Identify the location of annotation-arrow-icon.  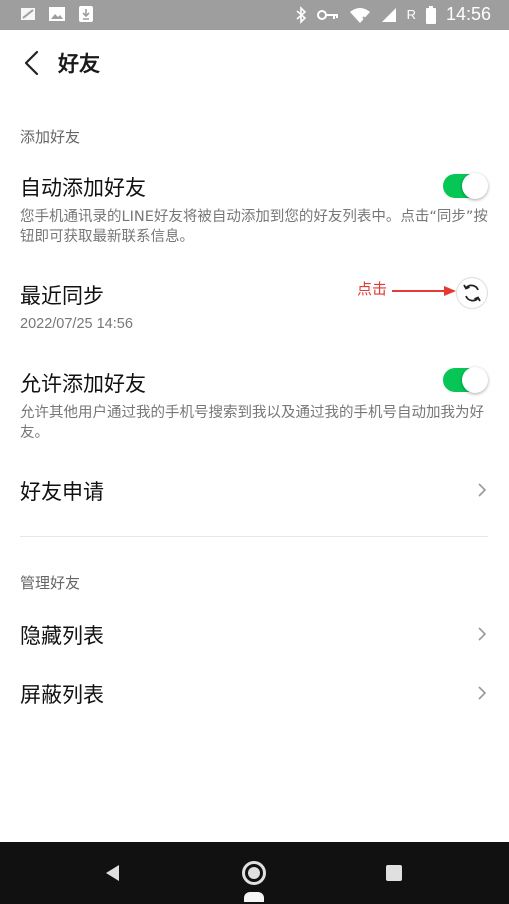
(424, 291).